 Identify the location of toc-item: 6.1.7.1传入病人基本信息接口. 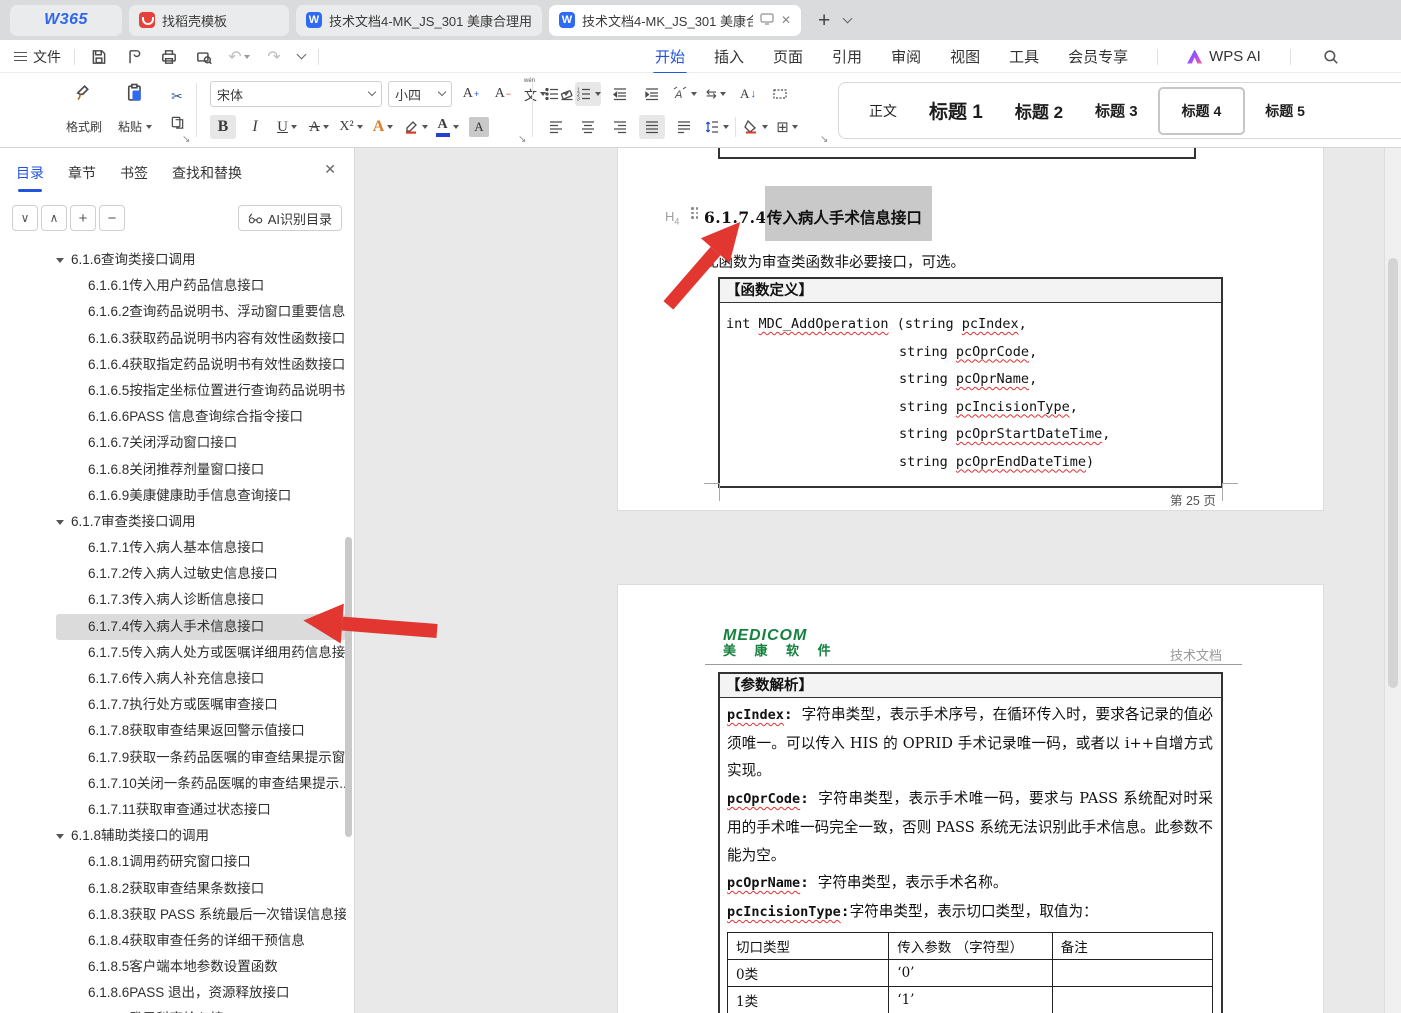
(201, 548).